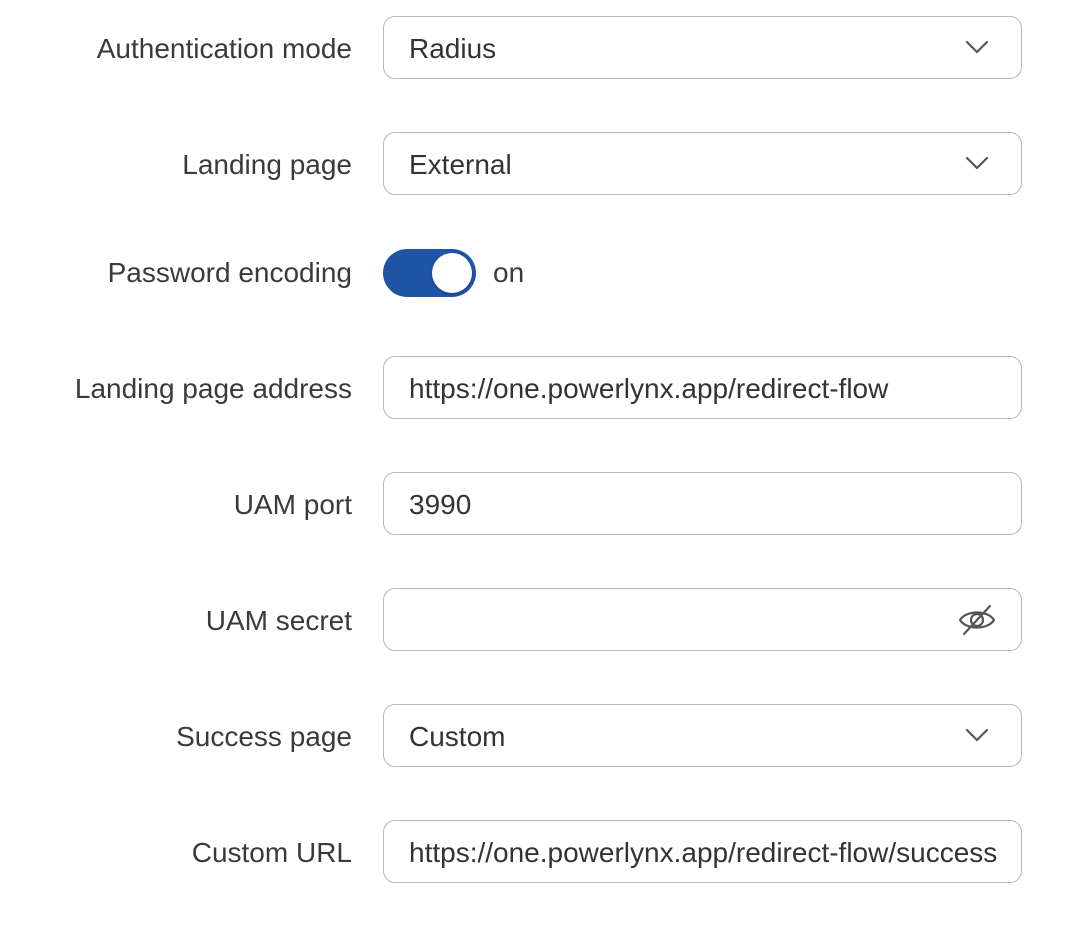 The image size is (1086, 936). What do you see at coordinates (977, 620) in the screenshot?
I see `eye-off-icon` at bounding box center [977, 620].